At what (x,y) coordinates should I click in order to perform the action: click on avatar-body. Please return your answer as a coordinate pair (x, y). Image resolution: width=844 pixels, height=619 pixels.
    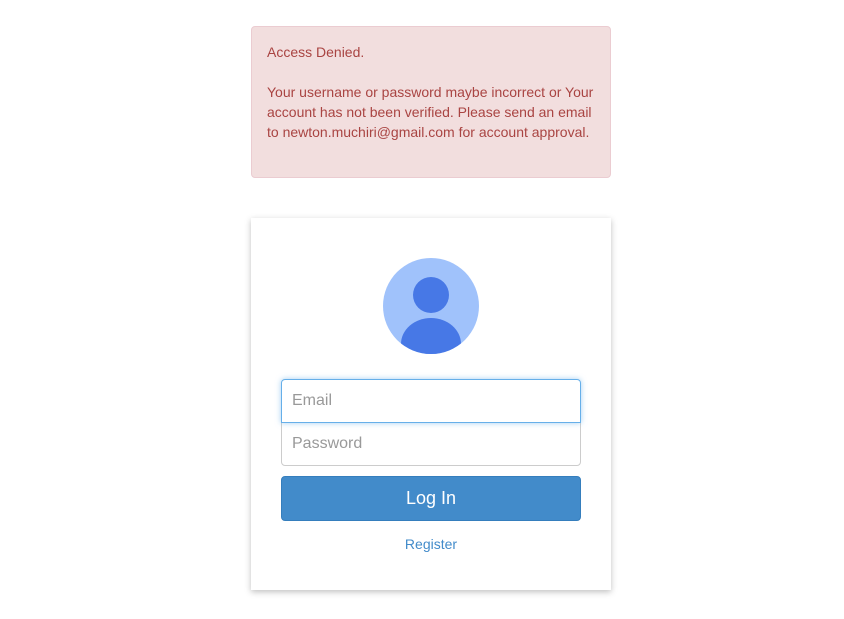
    Looking at the image, I should click on (431, 336).